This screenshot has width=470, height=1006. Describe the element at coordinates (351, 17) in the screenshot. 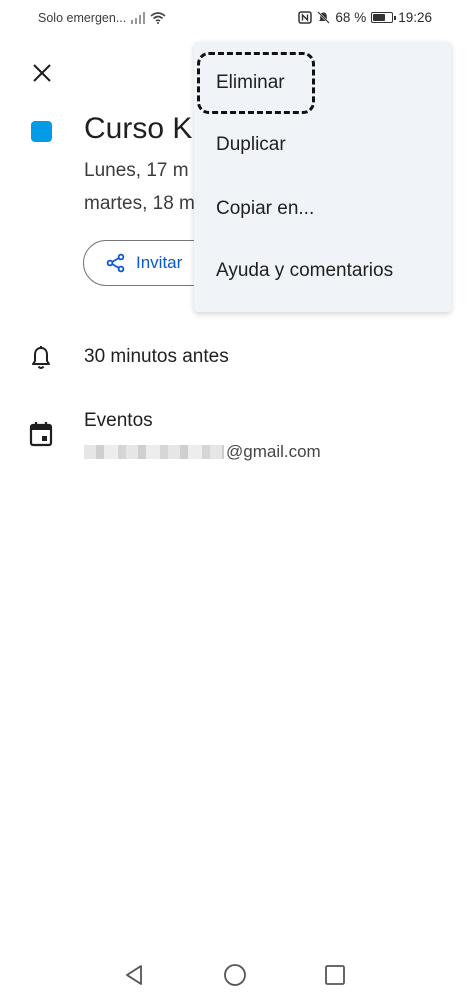

I see `battery-percent: 68 %` at that location.